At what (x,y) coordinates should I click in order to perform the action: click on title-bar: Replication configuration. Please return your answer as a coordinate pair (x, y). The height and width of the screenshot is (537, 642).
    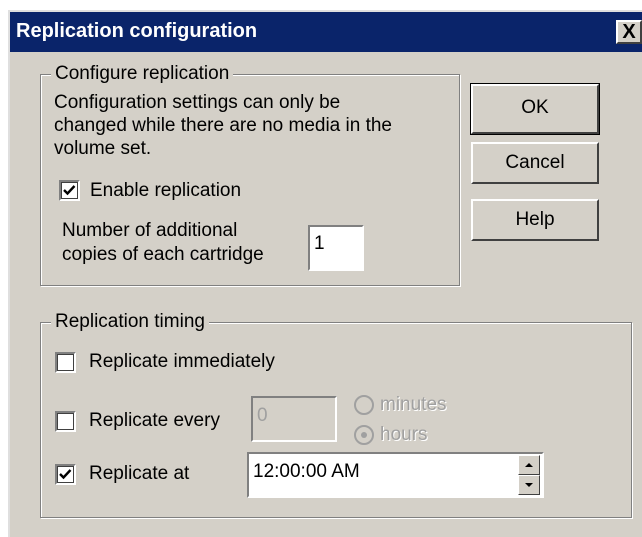
    Looking at the image, I should click on (326, 32).